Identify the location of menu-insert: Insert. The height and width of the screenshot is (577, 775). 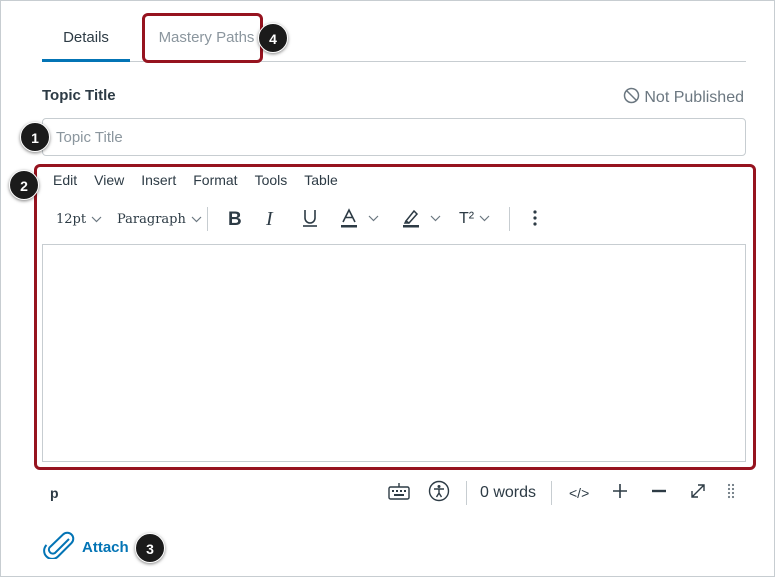
(158, 182).